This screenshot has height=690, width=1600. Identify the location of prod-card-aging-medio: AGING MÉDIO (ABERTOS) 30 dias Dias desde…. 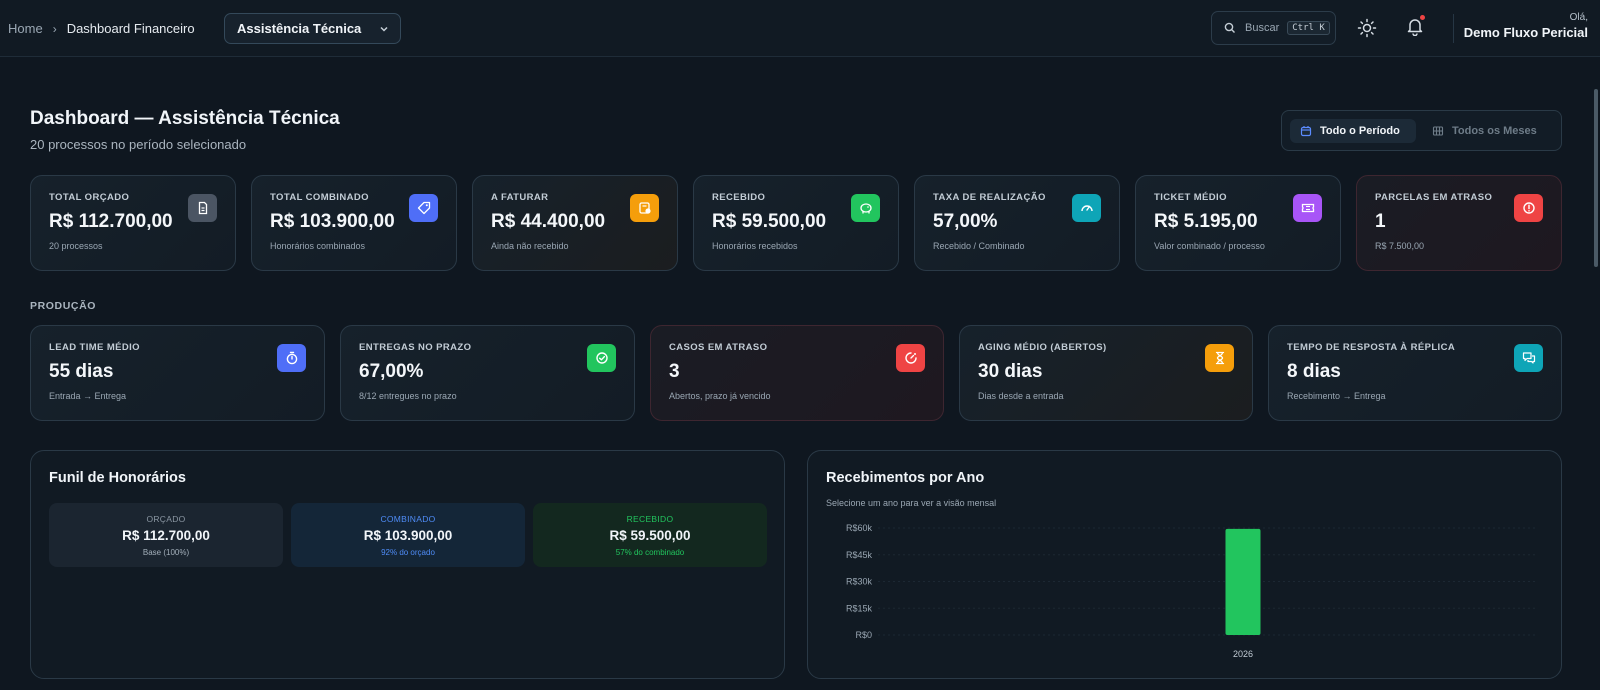
(1106, 373).